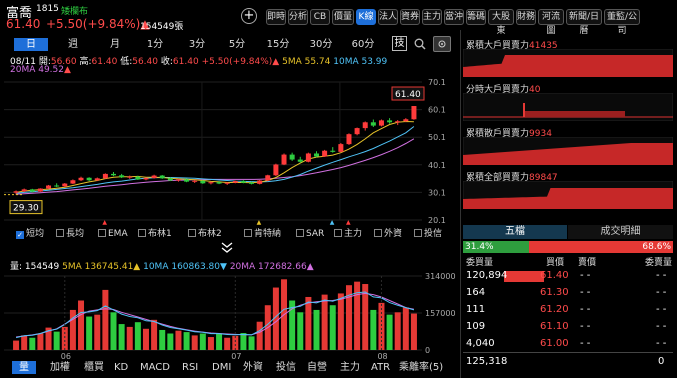 Image resolution: width=677 pixels, height=378 pixels. Describe the element at coordinates (428, 234) in the screenshot. I see `indicator-toggle-9: 投信` at that location.